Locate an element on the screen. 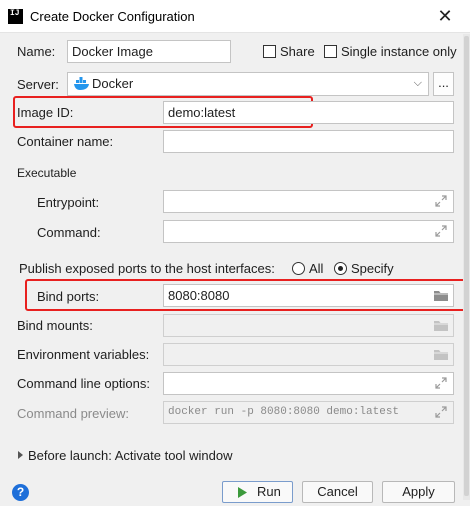 The height and width of the screenshot is (506, 470). cmd-line-options-label: Command line options: is located at coordinates (83, 383).